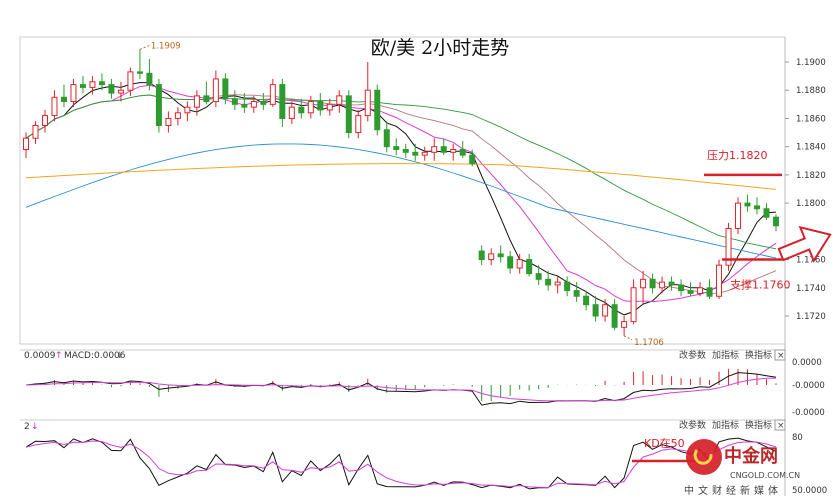 Image resolution: width=838 pixels, height=504 pixels. Describe the element at coordinates (811, 63) in the screenshot. I see `price-tick-label: 1.1900` at that location.